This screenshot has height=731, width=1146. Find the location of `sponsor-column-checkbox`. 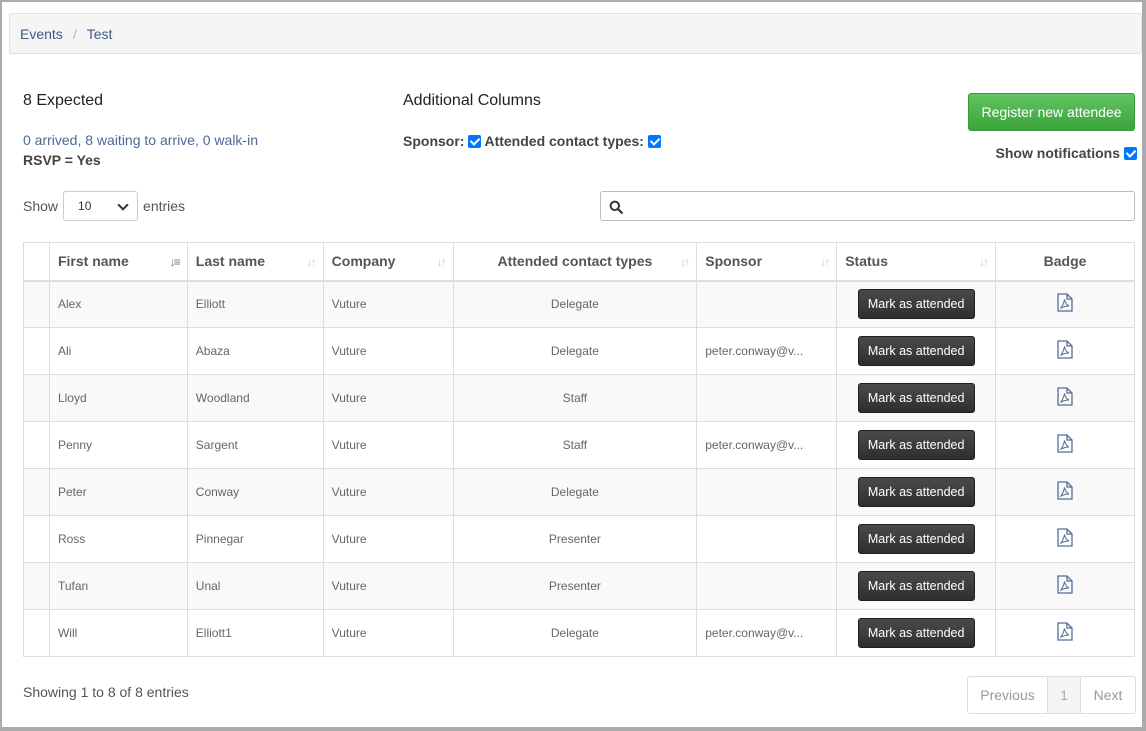

sponsor-column-checkbox is located at coordinates (475, 141).